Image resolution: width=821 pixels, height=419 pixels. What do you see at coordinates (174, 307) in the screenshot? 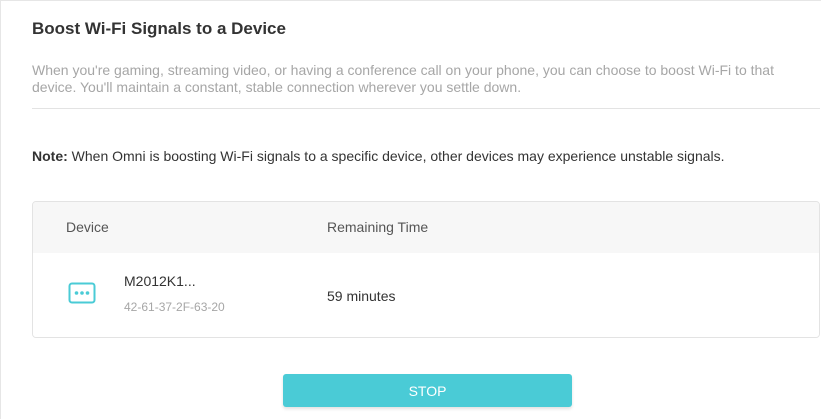
I see `device-mac-address: 42-61-37-2F-63-20` at bounding box center [174, 307].